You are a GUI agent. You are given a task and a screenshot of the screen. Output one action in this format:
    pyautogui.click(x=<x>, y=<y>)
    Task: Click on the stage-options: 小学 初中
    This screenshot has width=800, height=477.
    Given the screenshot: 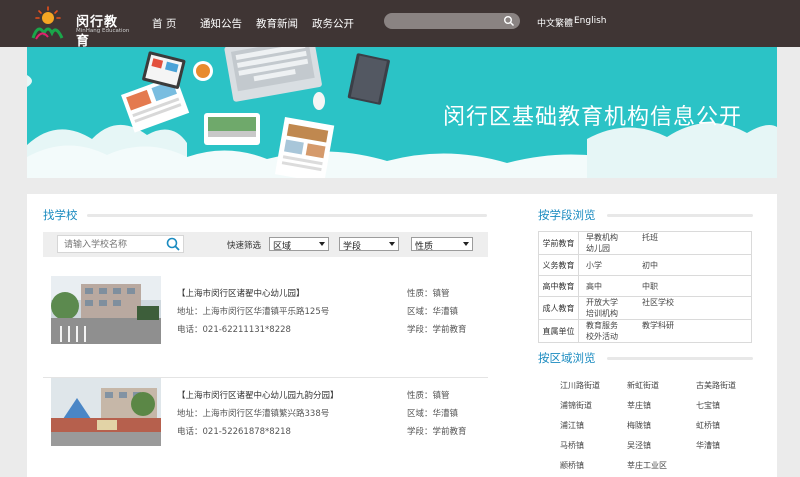 What is the action you would take?
    pyautogui.click(x=665, y=265)
    